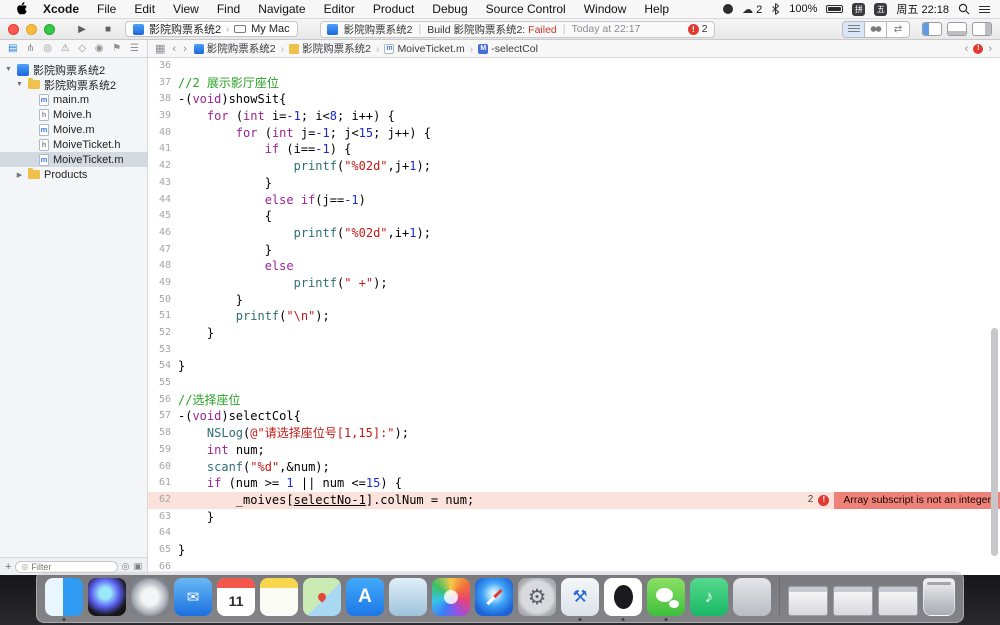 This screenshot has height=625, width=1000. What do you see at coordinates (574, 283) in the screenshot?
I see `code-line: 49 printf(" +");` at bounding box center [574, 283].